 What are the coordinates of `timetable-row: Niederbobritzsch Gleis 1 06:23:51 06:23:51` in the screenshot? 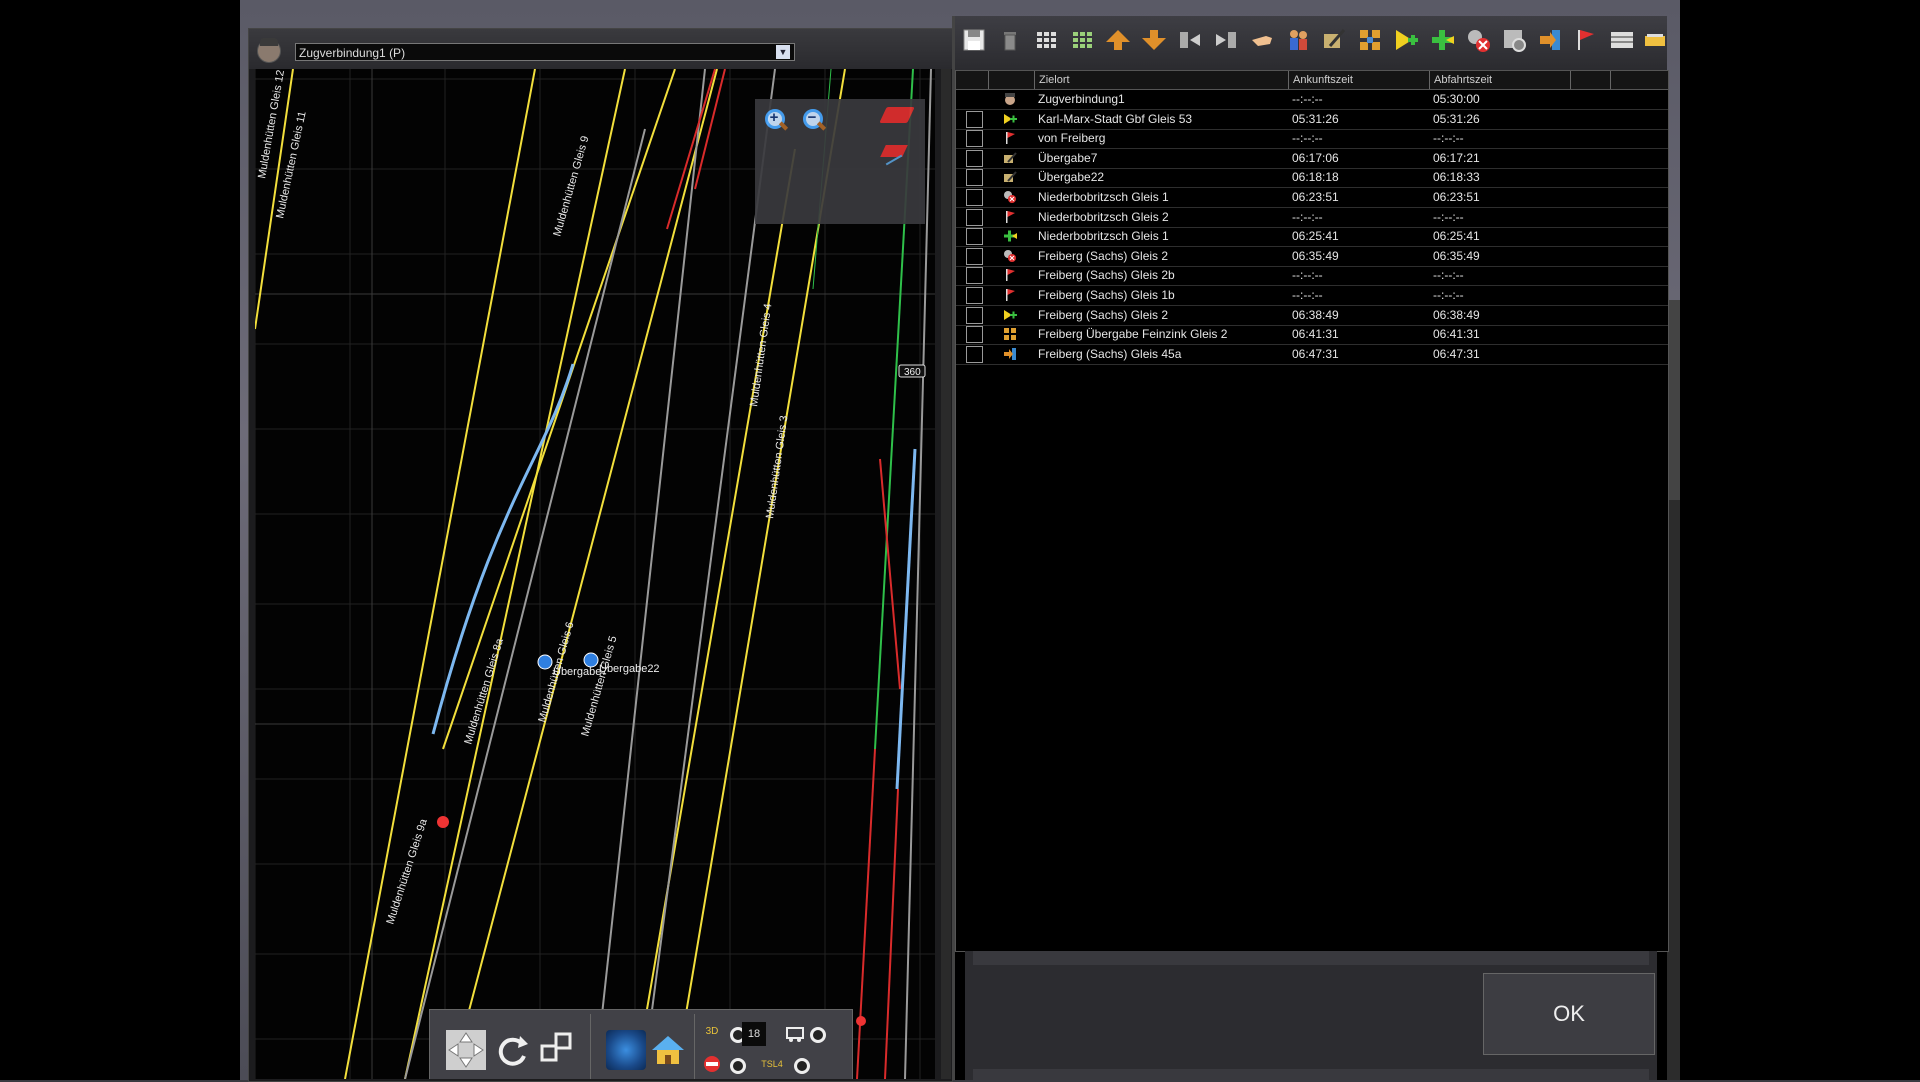 It's located at (1312, 198).